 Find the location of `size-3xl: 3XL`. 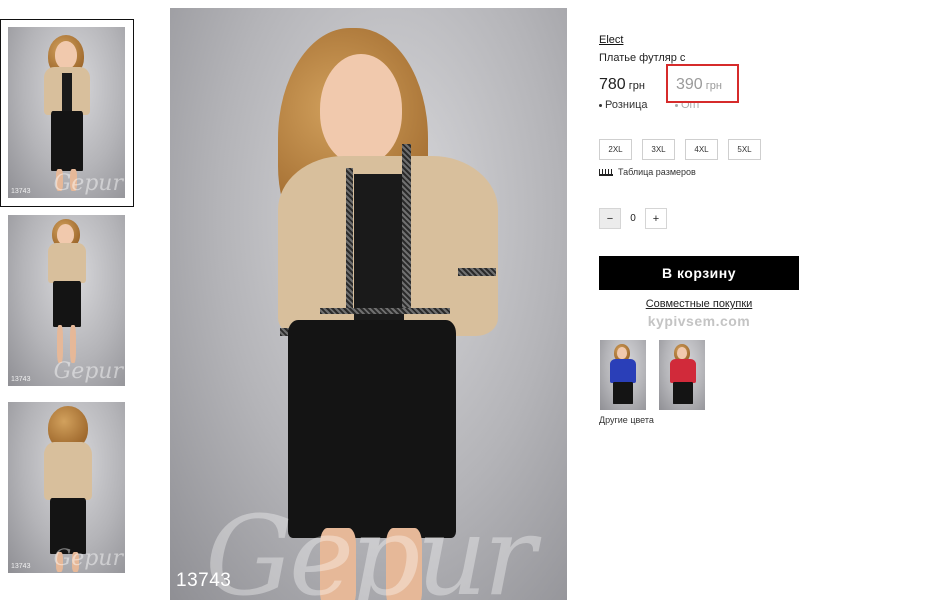

size-3xl: 3XL is located at coordinates (658, 149).